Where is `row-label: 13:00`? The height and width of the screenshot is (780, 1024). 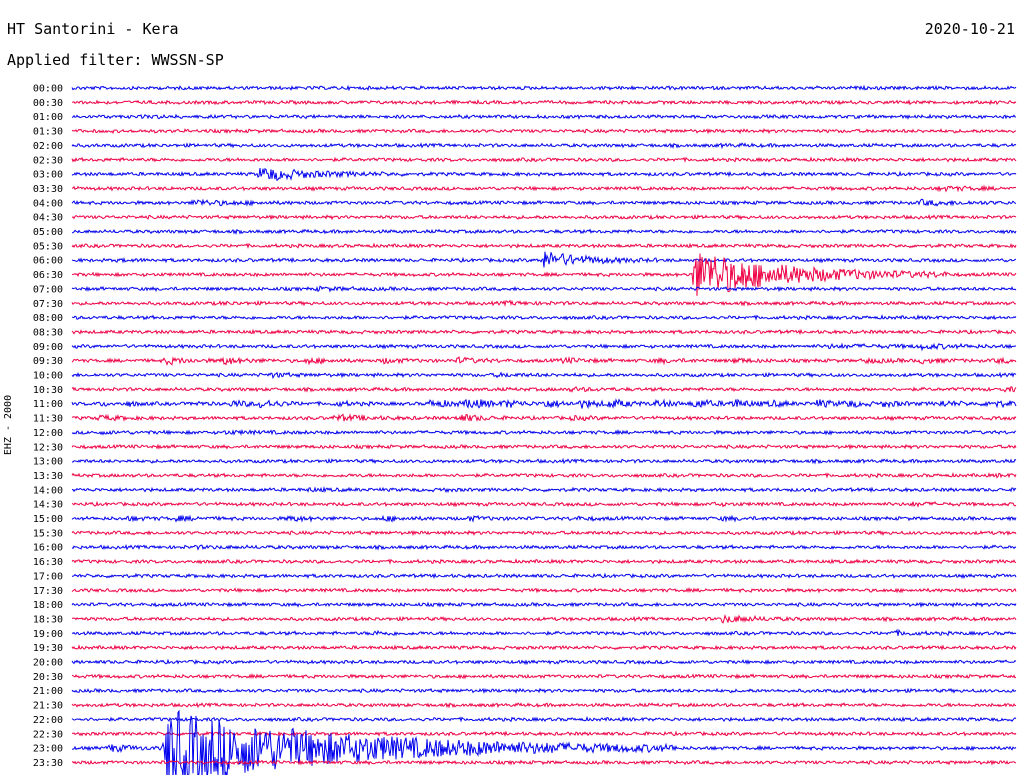 row-label: 13:00 is located at coordinates (48, 462).